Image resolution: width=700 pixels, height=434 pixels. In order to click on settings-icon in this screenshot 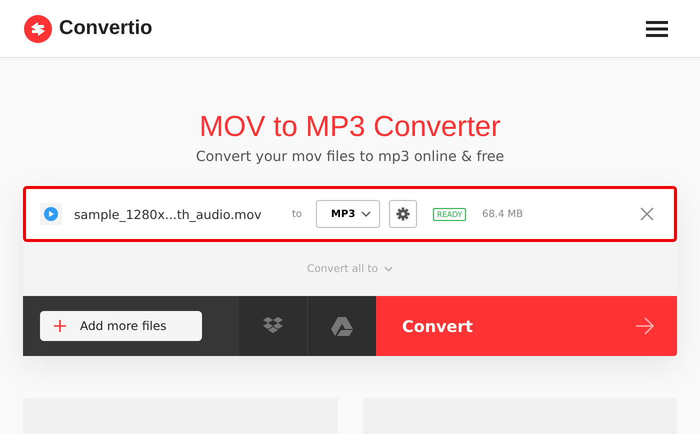, I will do `click(403, 214)`.